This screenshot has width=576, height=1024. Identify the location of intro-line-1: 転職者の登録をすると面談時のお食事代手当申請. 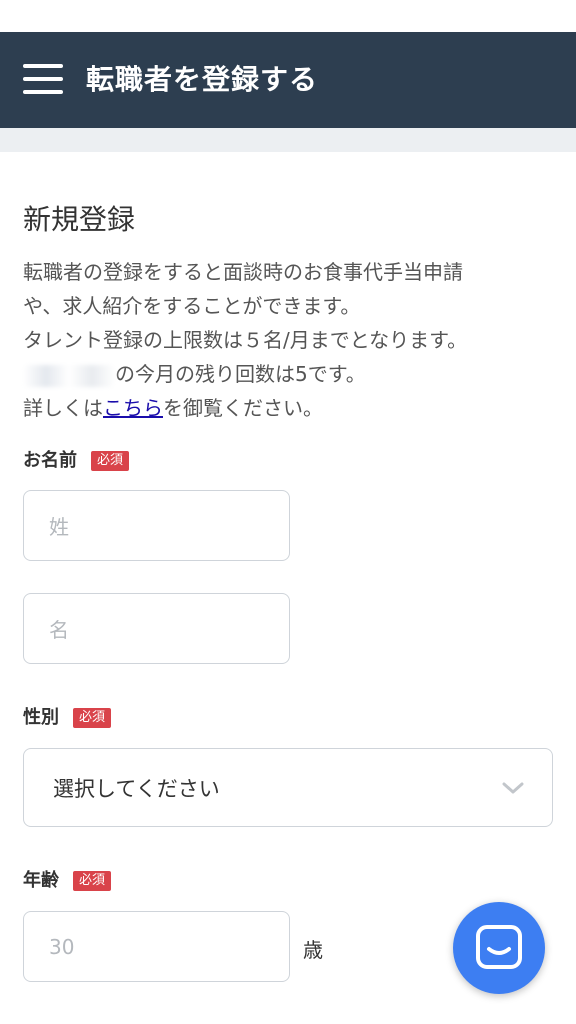
(243, 272).